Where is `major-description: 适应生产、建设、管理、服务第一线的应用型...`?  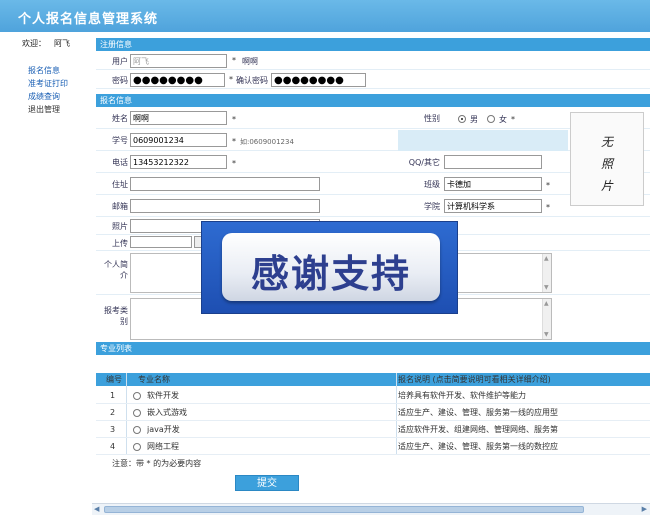 major-description: 适应生产、建设、管理、服务第一线的应用型... is located at coordinates (478, 413).